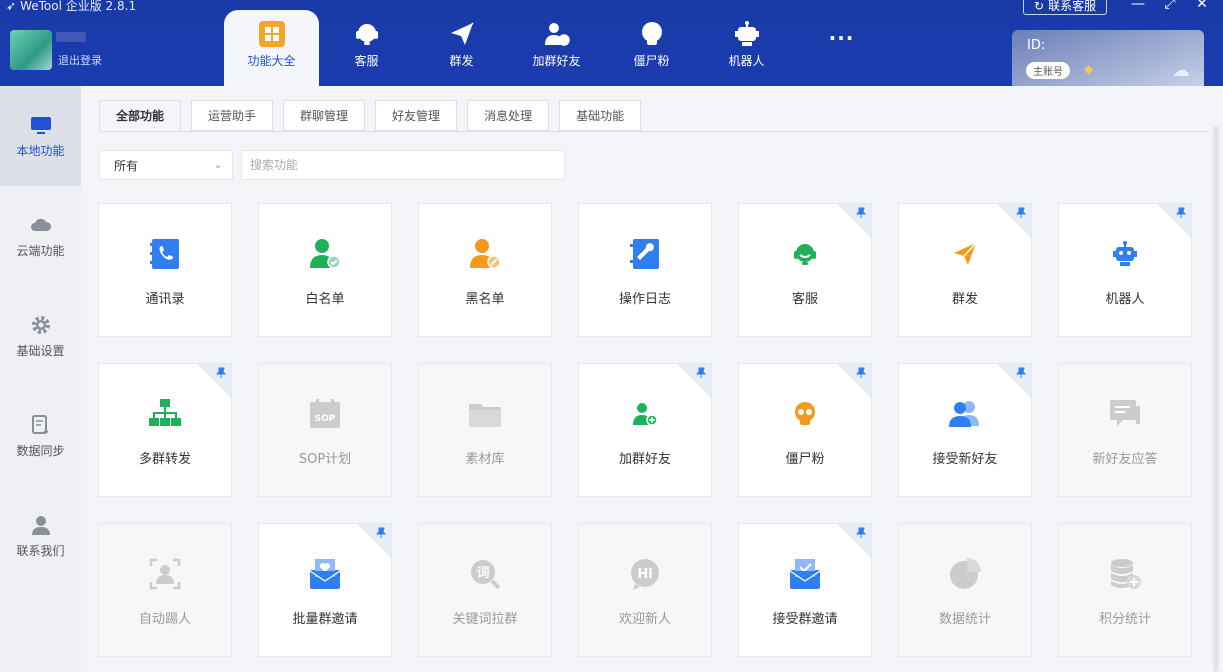  What do you see at coordinates (325, 574) in the screenshot?
I see `mail-heart-icon` at bounding box center [325, 574].